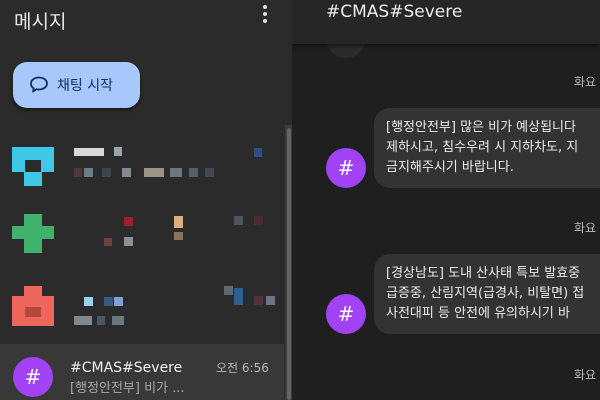 The width and height of the screenshot is (600, 400). Describe the element at coordinates (242, 368) in the screenshot. I see `conversation-time: 오전 6:56` at that location.